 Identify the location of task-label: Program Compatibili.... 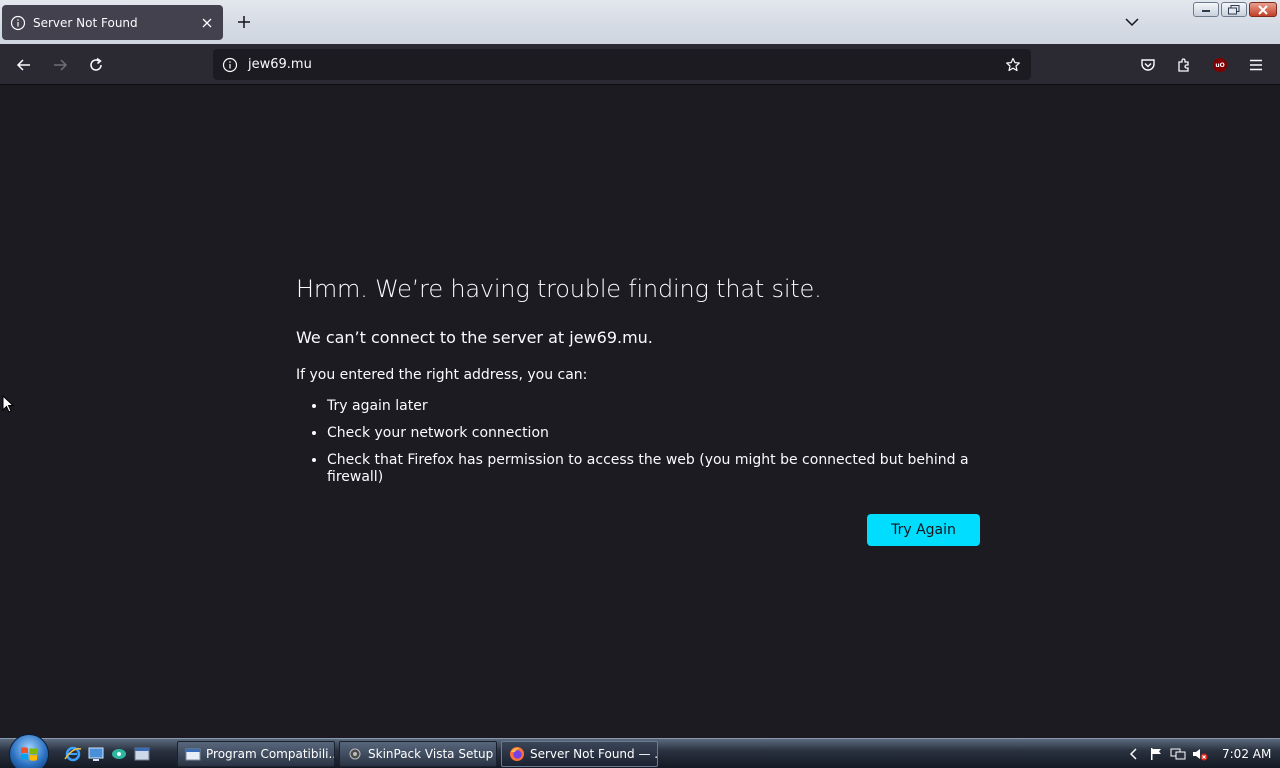
(270, 754).